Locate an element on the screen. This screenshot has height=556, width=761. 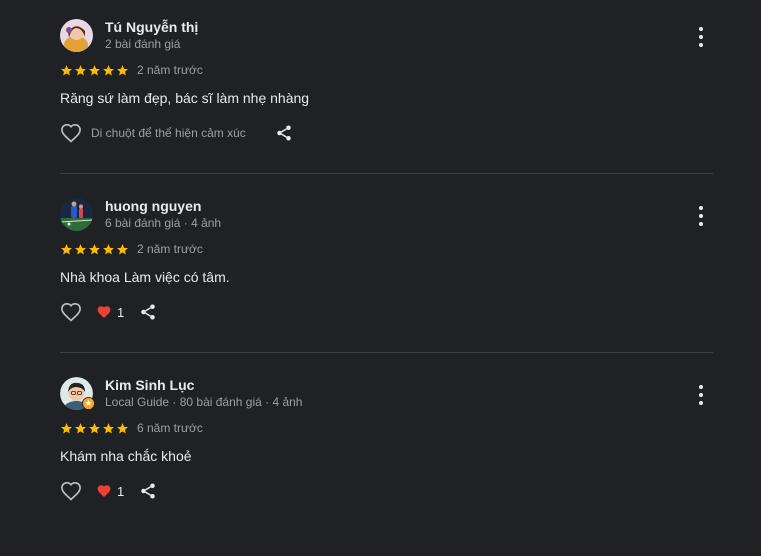
reaction-hint: Di chuột để thể hiện cảm xúc is located at coordinates (168, 133).